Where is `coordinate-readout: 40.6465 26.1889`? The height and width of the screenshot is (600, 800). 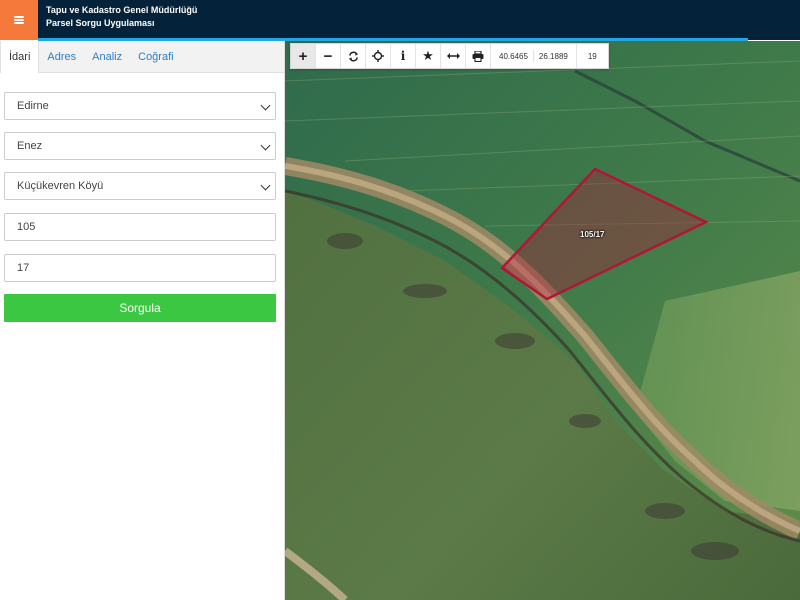 coordinate-readout: 40.6465 26.1889 is located at coordinates (534, 56).